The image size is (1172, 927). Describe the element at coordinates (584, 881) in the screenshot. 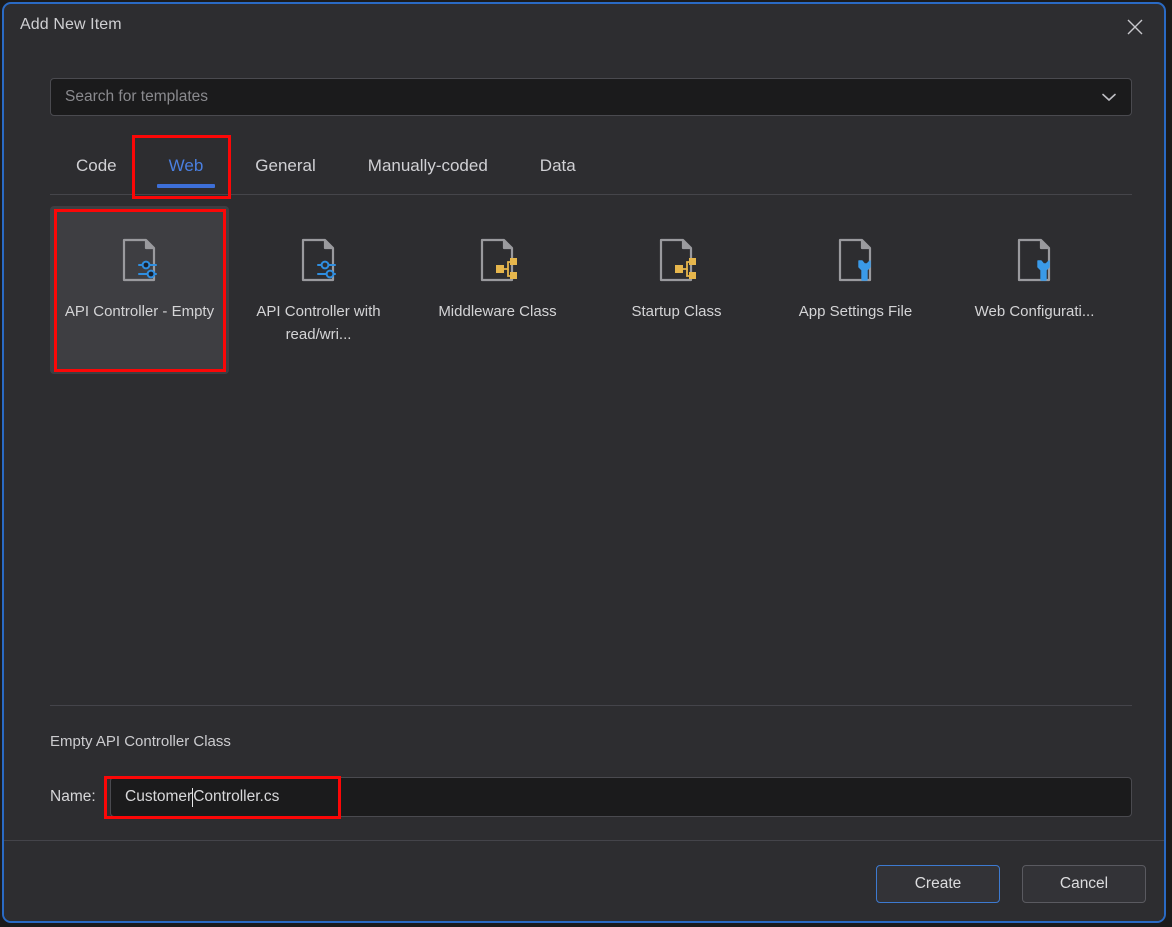

I see `dialog-footer: Create Cancel` at that location.